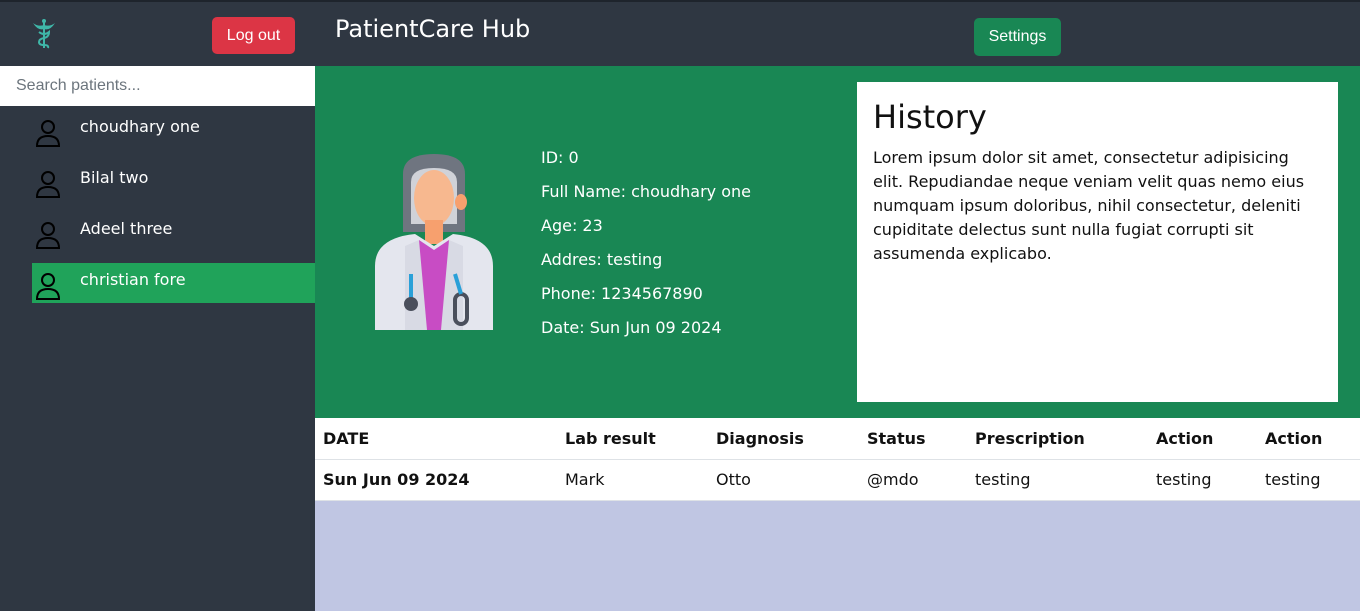 This screenshot has height=611, width=1360. Describe the element at coordinates (602, 259) in the screenshot. I see `patient-address: Addres: testing` at that location.